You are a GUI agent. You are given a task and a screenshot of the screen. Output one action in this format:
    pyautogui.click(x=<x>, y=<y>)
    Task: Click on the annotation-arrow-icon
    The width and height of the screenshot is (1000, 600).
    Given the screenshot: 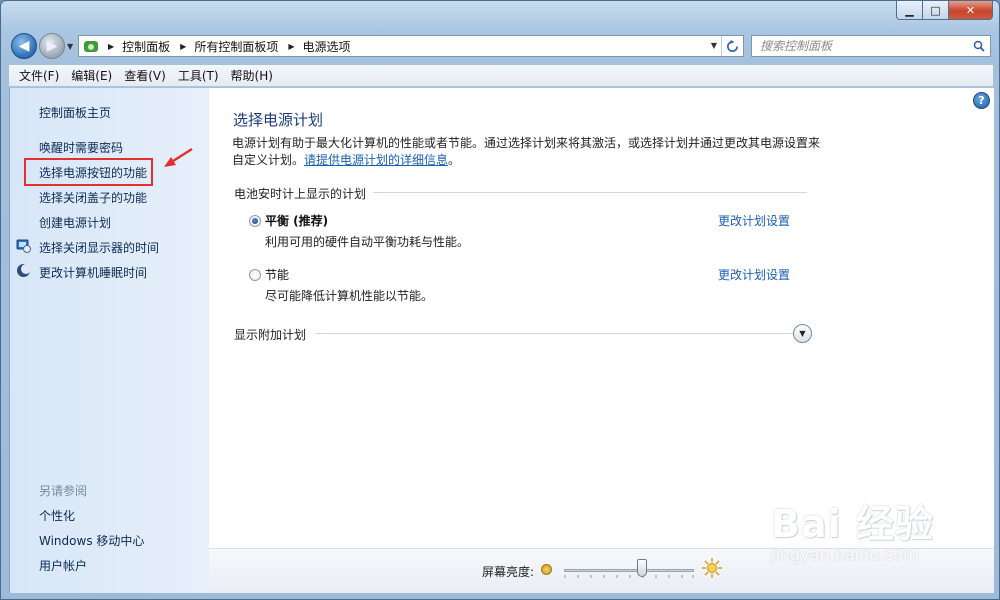 What is the action you would take?
    pyautogui.click(x=178, y=157)
    